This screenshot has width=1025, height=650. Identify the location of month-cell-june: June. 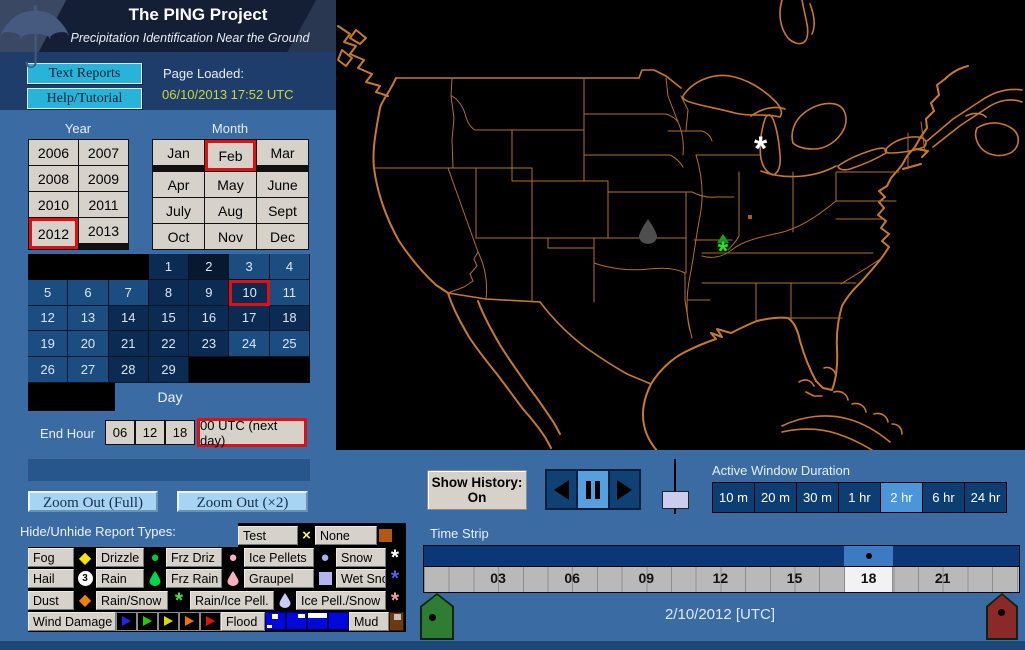
(282, 184).